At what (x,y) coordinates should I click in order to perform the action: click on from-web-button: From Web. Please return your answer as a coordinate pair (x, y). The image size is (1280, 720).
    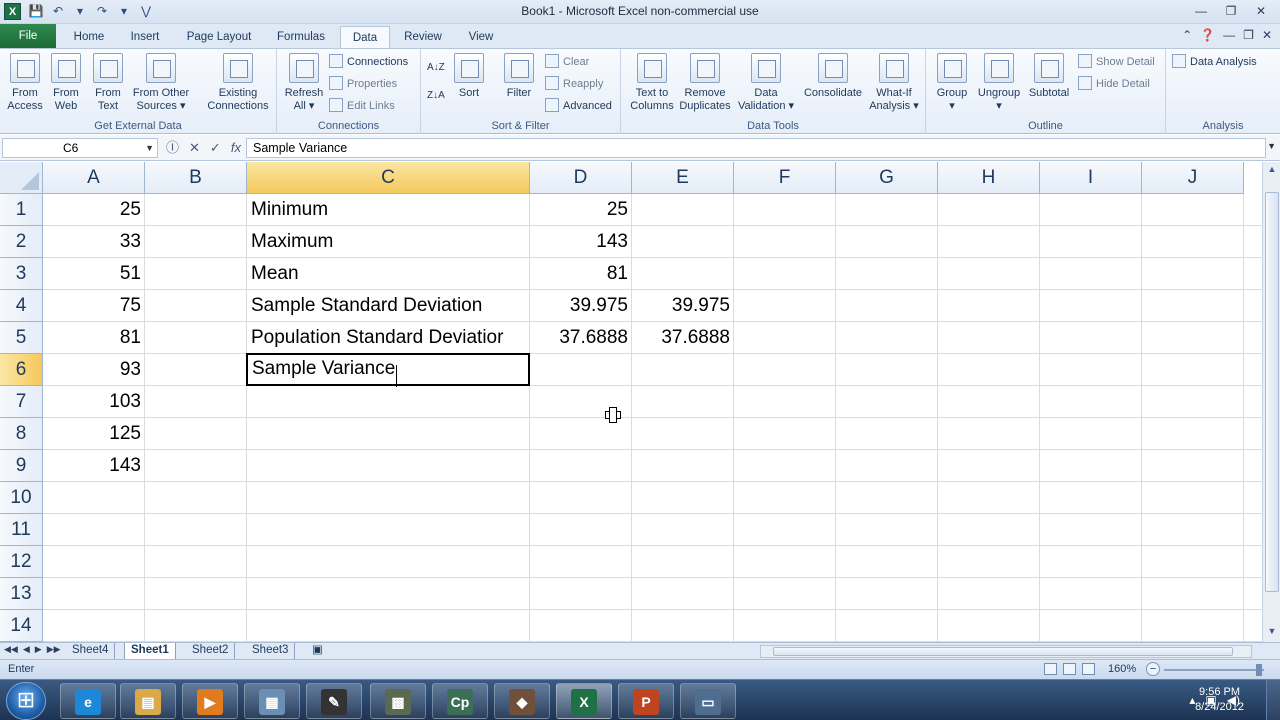
    Looking at the image, I should click on (66, 83).